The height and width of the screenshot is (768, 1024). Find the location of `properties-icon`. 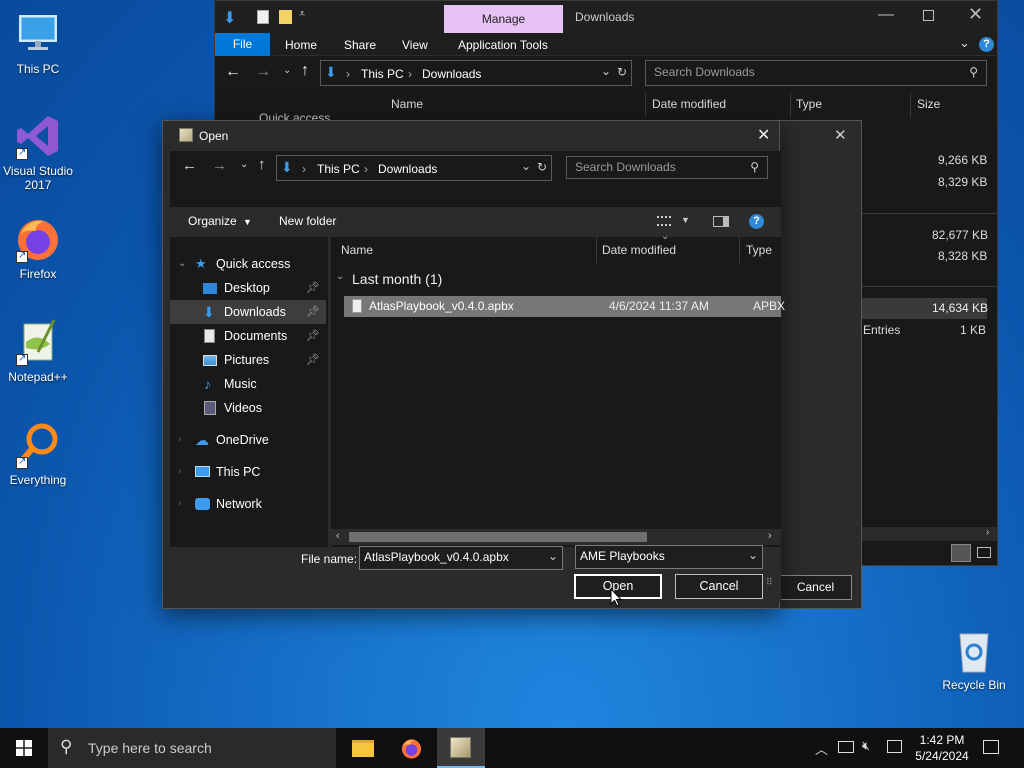

properties-icon is located at coordinates (263, 17).